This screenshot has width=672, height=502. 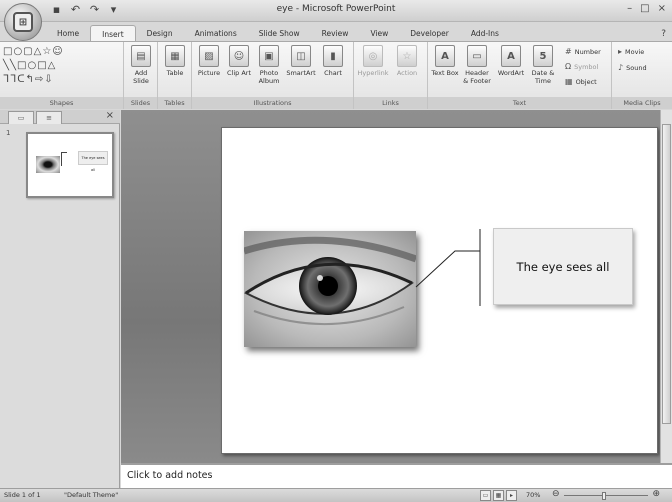 What do you see at coordinates (301, 56) in the screenshot?
I see `smartart-icon: ◫` at bounding box center [301, 56].